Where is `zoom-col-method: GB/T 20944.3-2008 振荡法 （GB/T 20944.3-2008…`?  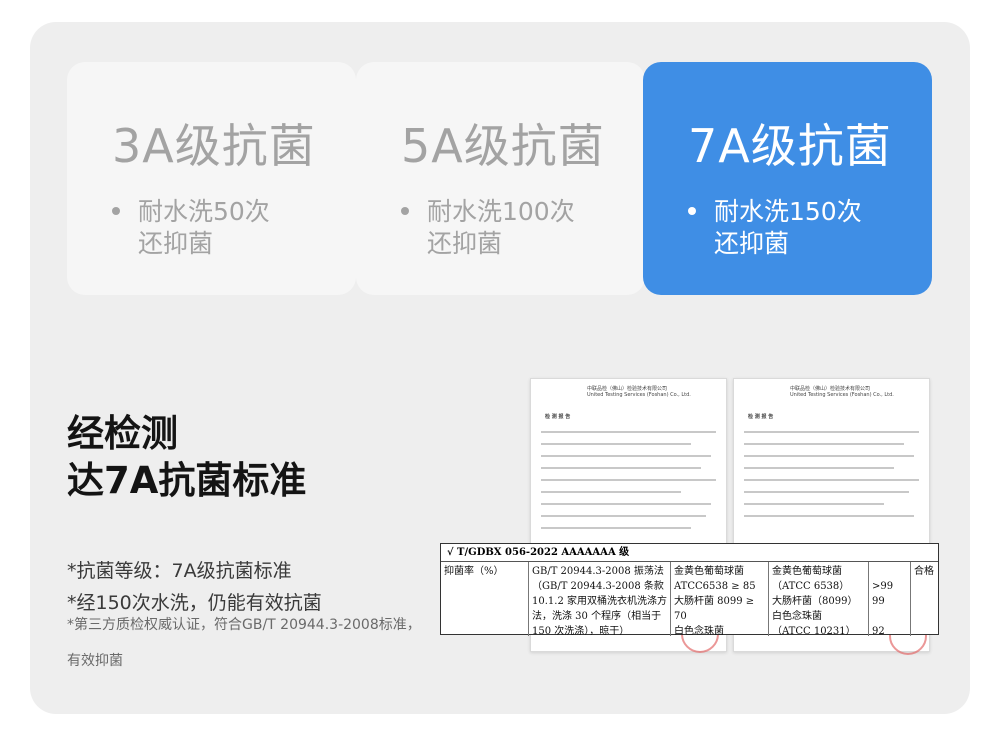
zoom-col-method: GB/T 20944.3-2008 振荡法 （GB/T 20944.3-2008… is located at coordinates (600, 599).